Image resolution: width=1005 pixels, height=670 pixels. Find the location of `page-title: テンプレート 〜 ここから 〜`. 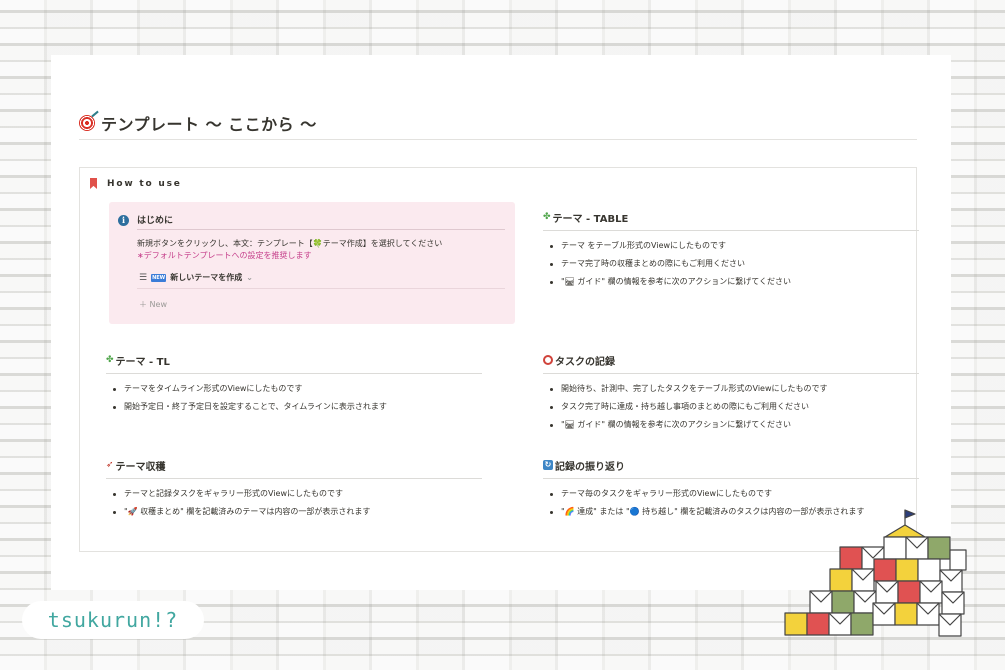

page-title: テンプレート 〜 ここから 〜 is located at coordinates (198, 123).